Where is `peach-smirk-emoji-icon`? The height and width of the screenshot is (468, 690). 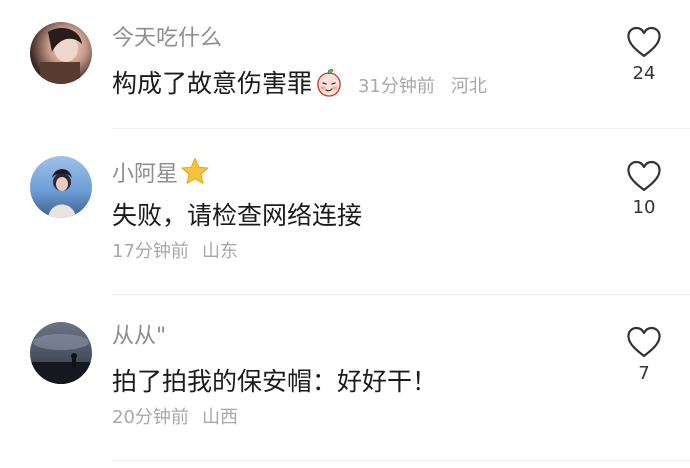 peach-smirk-emoji-icon is located at coordinates (329, 87).